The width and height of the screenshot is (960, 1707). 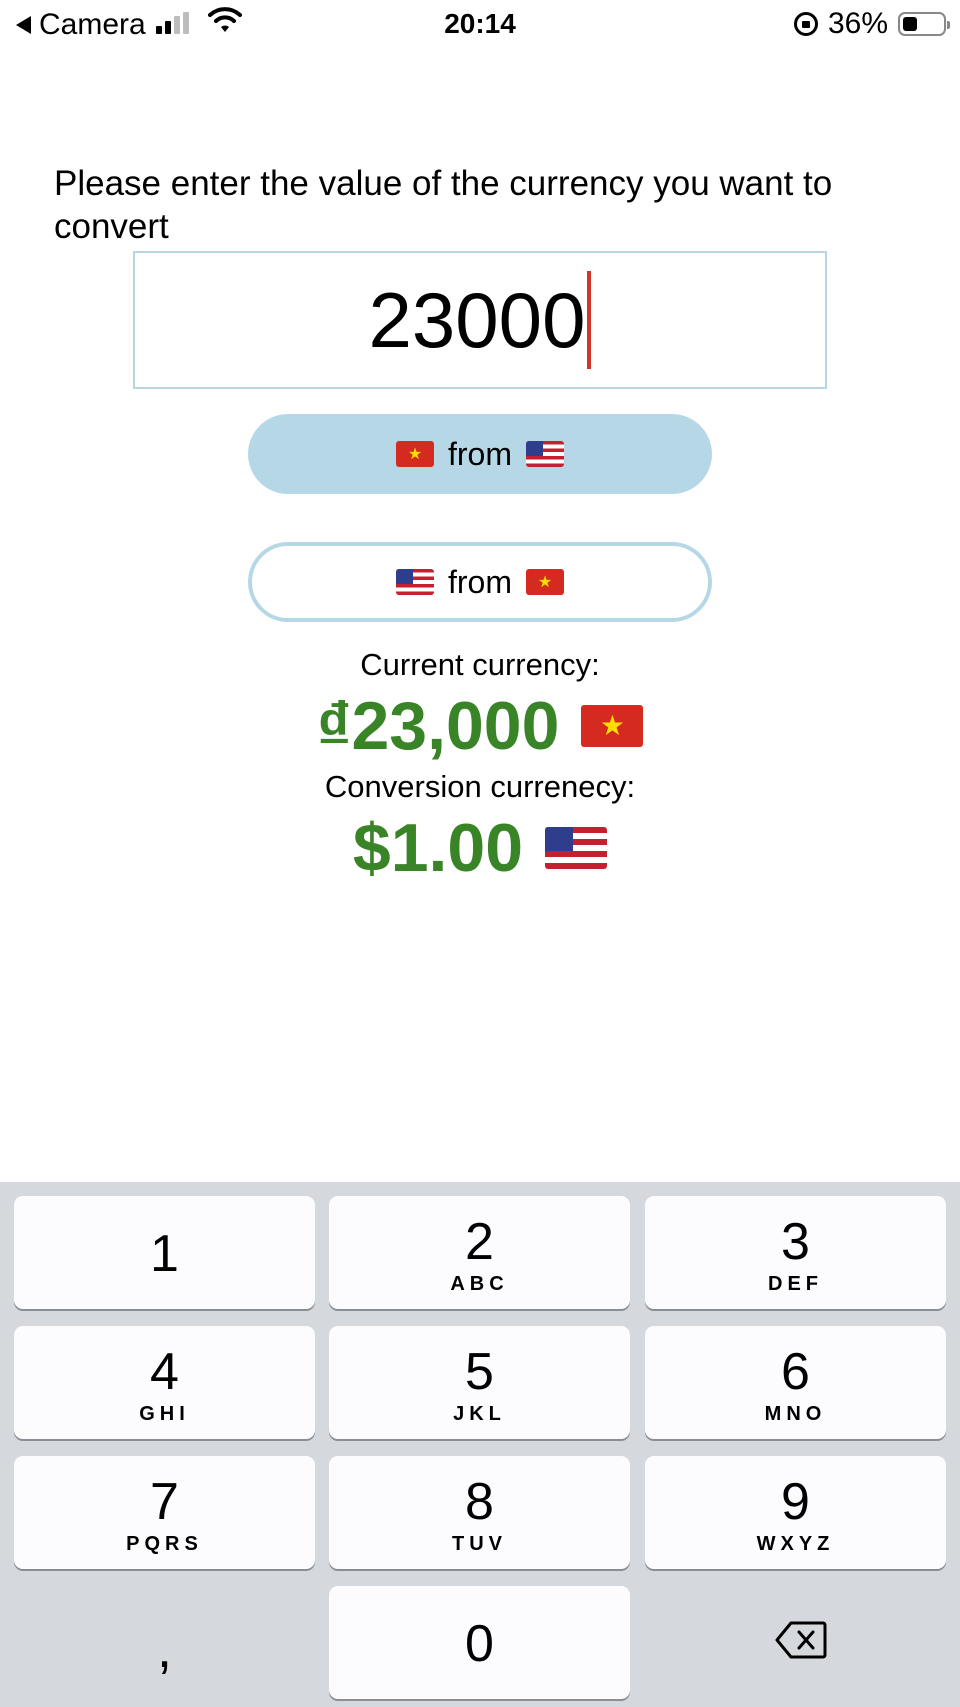 I want to click on key-letters: PQRS, so click(x=164, y=1544).